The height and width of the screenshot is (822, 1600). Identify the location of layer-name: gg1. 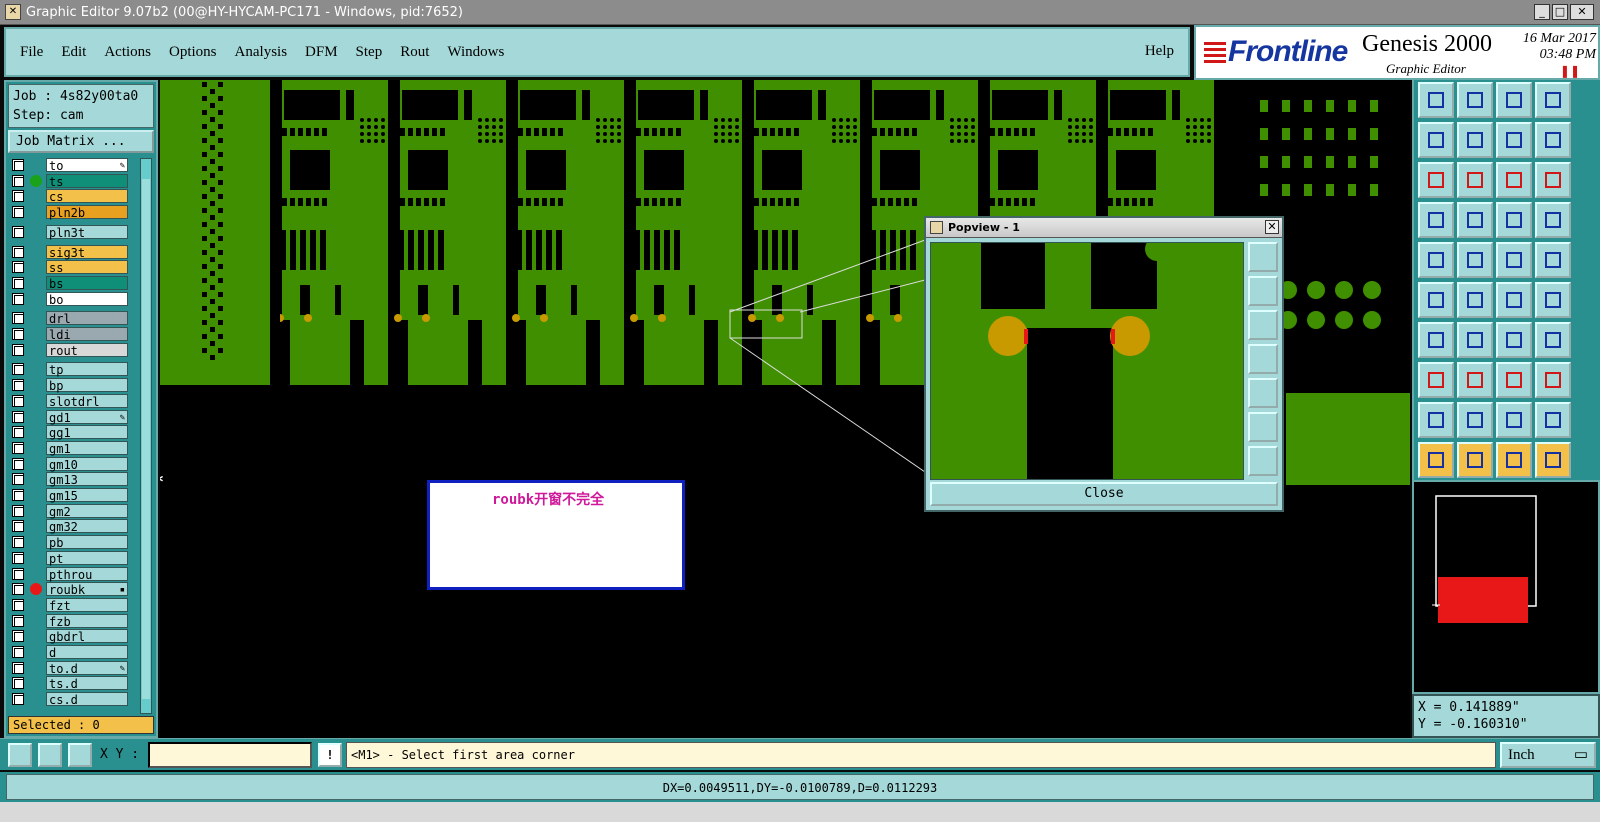
(87, 432).